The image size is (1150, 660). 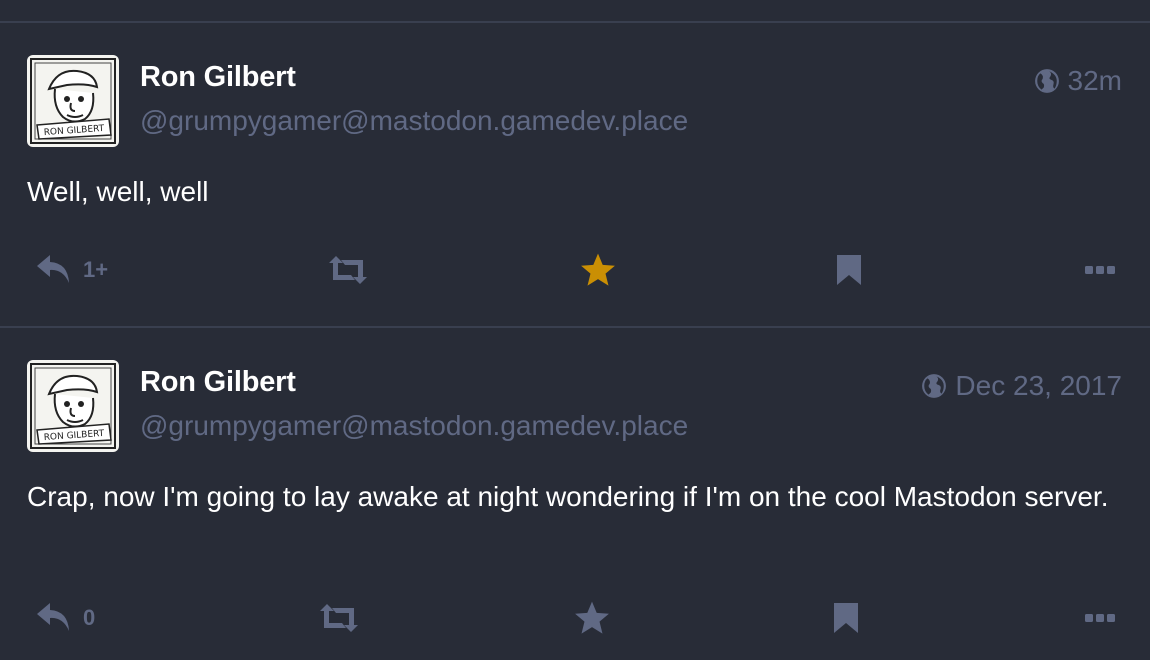 What do you see at coordinates (118, 191) in the screenshot?
I see `status-content: Well, well, well` at bounding box center [118, 191].